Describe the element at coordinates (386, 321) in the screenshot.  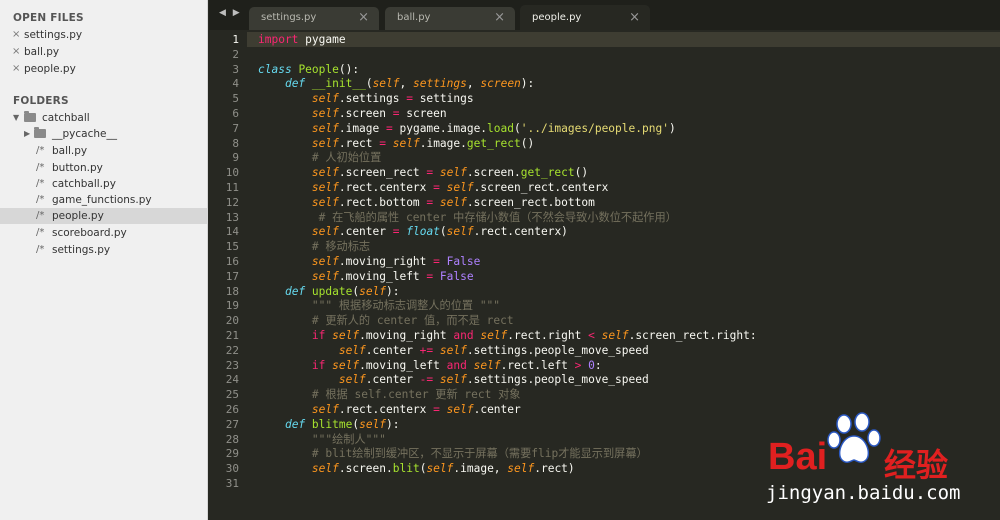
I see `code-line: # 更新人的 center 值，而不是 rect` at that location.